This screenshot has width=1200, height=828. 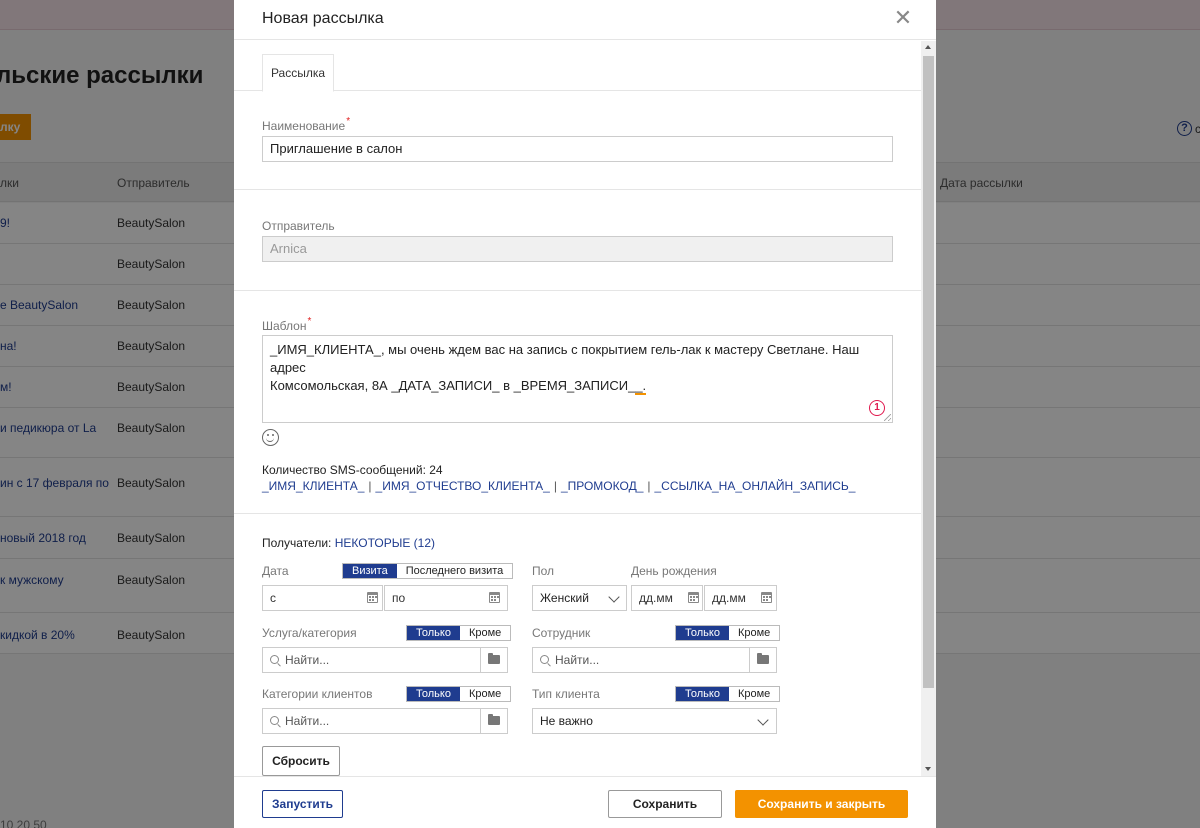 What do you see at coordinates (877, 408) in the screenshot?
I see `error-counter-badge: 1` at bounding box center [877, 408].